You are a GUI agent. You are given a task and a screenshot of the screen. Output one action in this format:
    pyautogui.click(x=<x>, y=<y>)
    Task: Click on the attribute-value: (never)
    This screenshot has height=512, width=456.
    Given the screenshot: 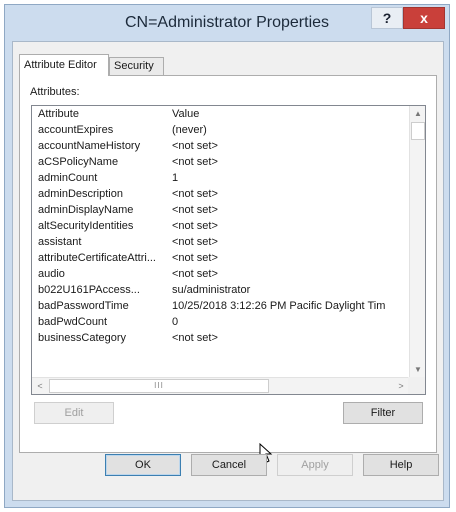 What is the action you would take?
    pyautogui.click(x=189, y=130)
    